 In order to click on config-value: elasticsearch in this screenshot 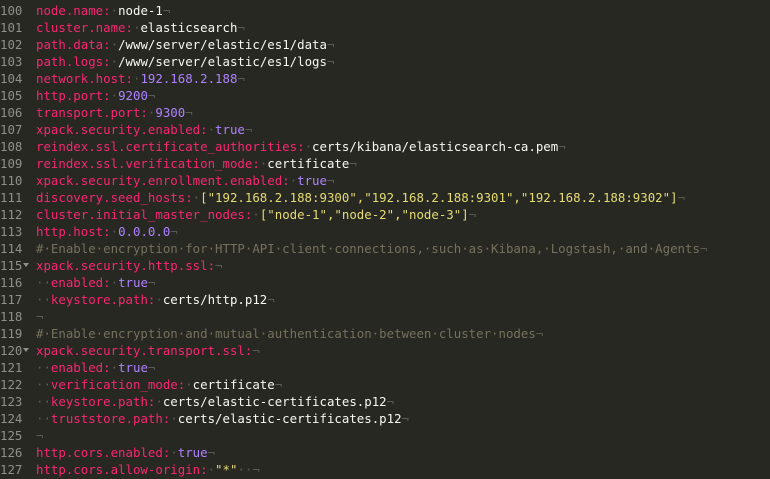, I will do `click(189, 27)`.